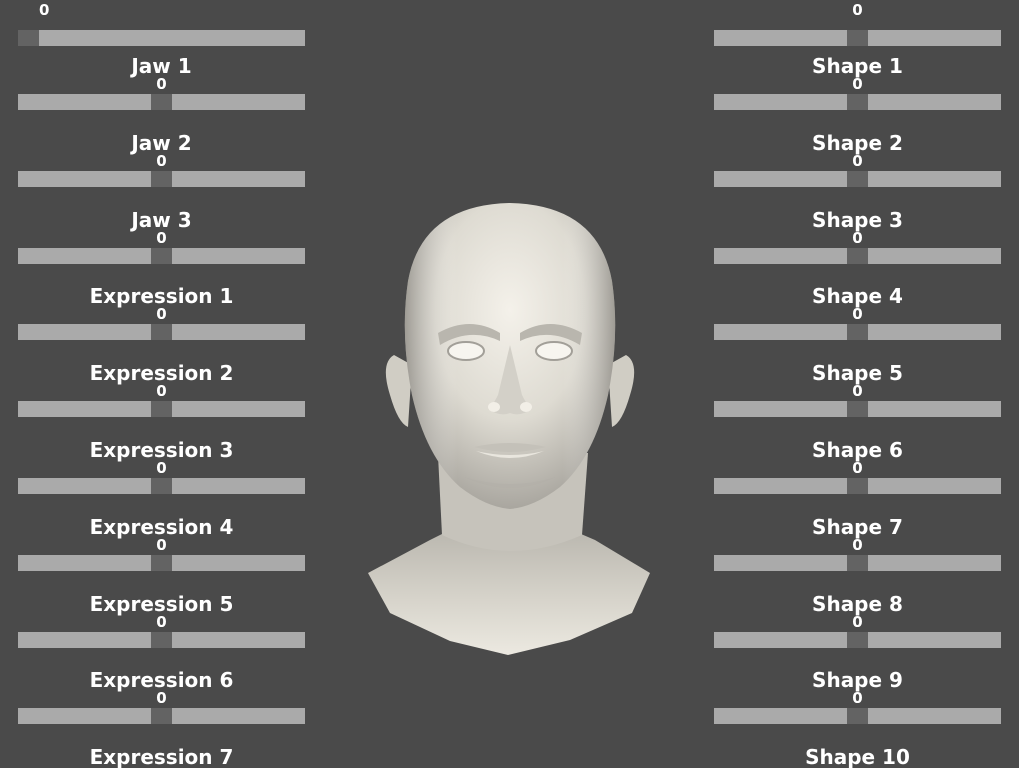  What do you see at coordinates (857, 756) in the screenshot?
I see `slider-label: Shape 10` at bounding box center [857, 756].